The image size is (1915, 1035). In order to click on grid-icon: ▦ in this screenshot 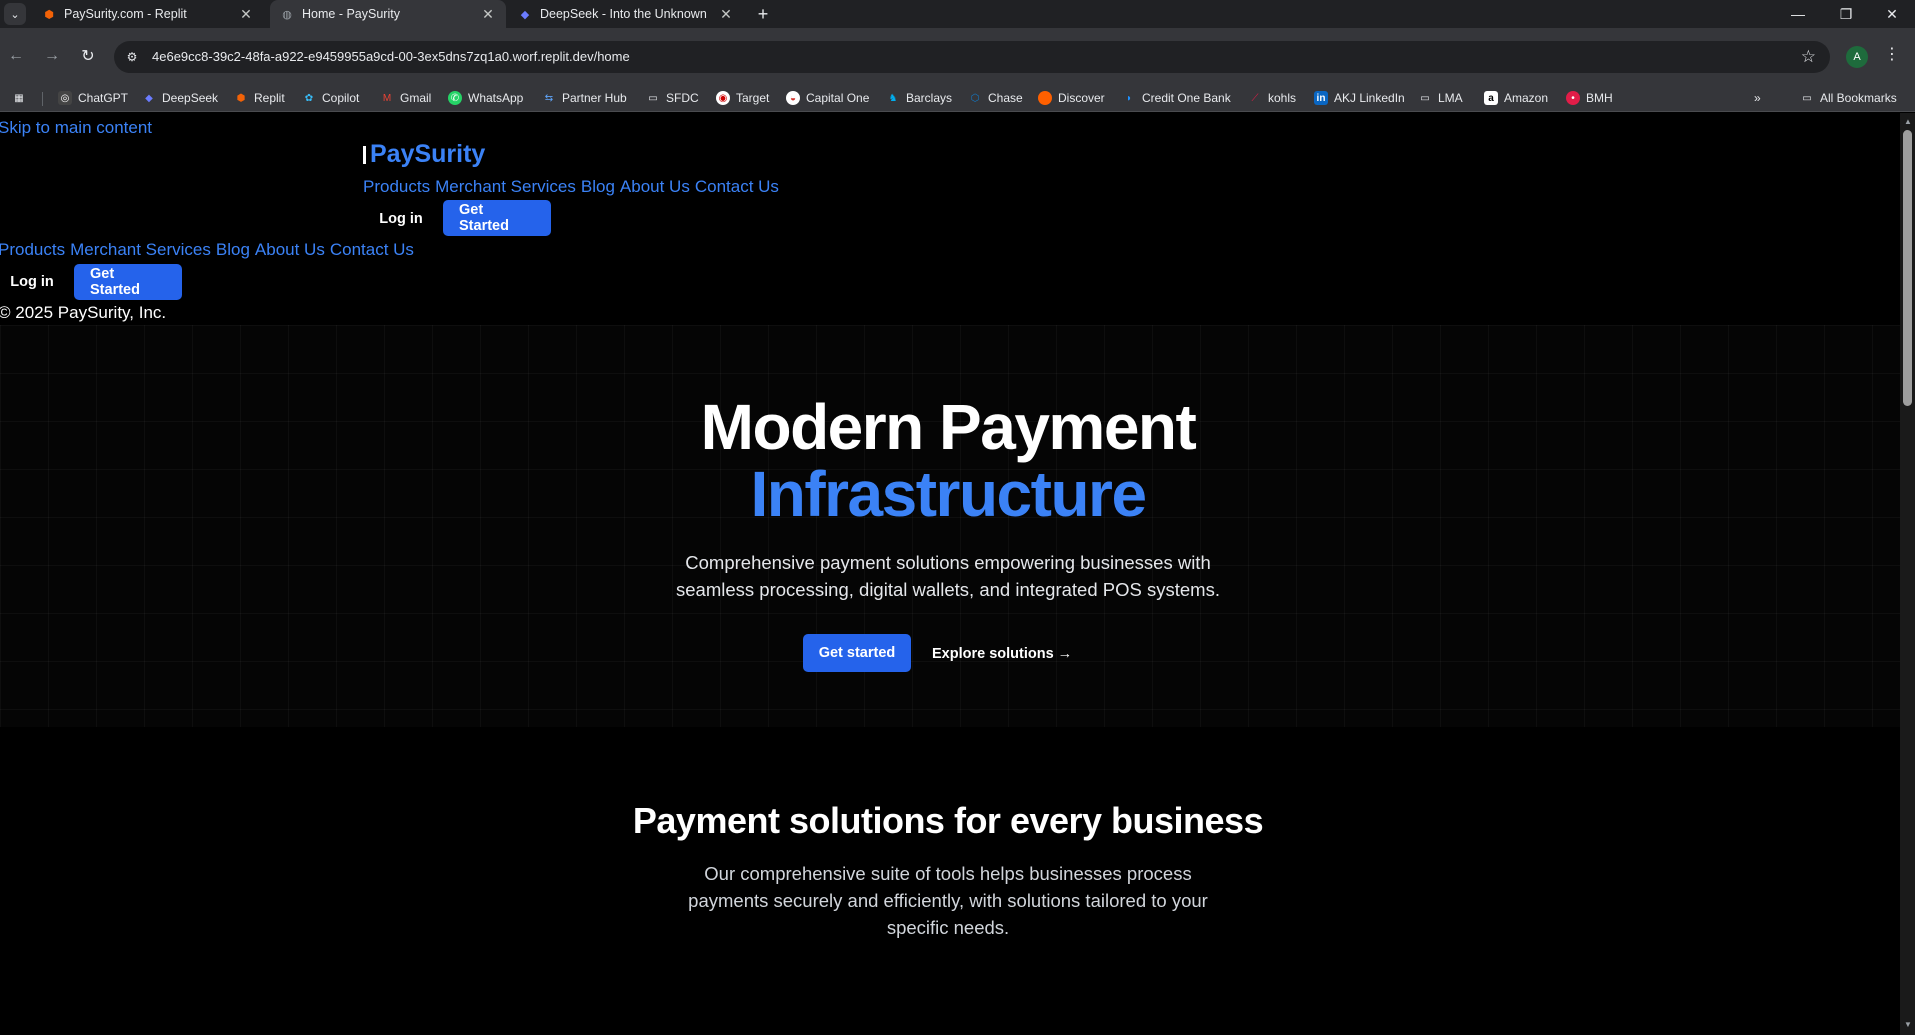, I will do `click(19, 98)`.